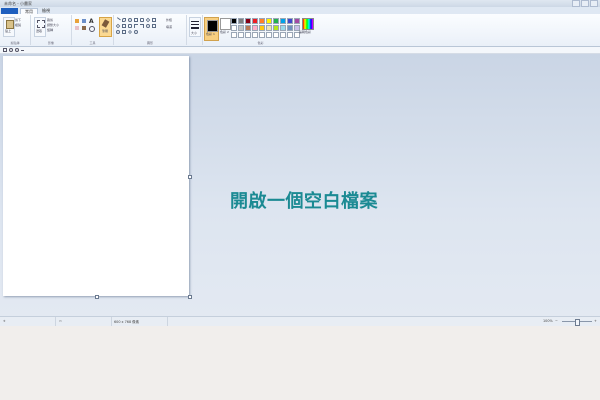 This screenshot has height=400, width=600. I want to click on paste-button: 貼上, so click(9, 27).